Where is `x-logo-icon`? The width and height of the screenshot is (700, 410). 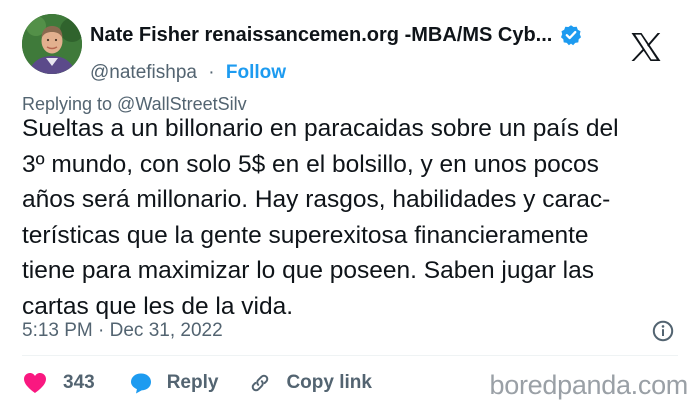 x-logo-icon is located at coordinates (646, 47).